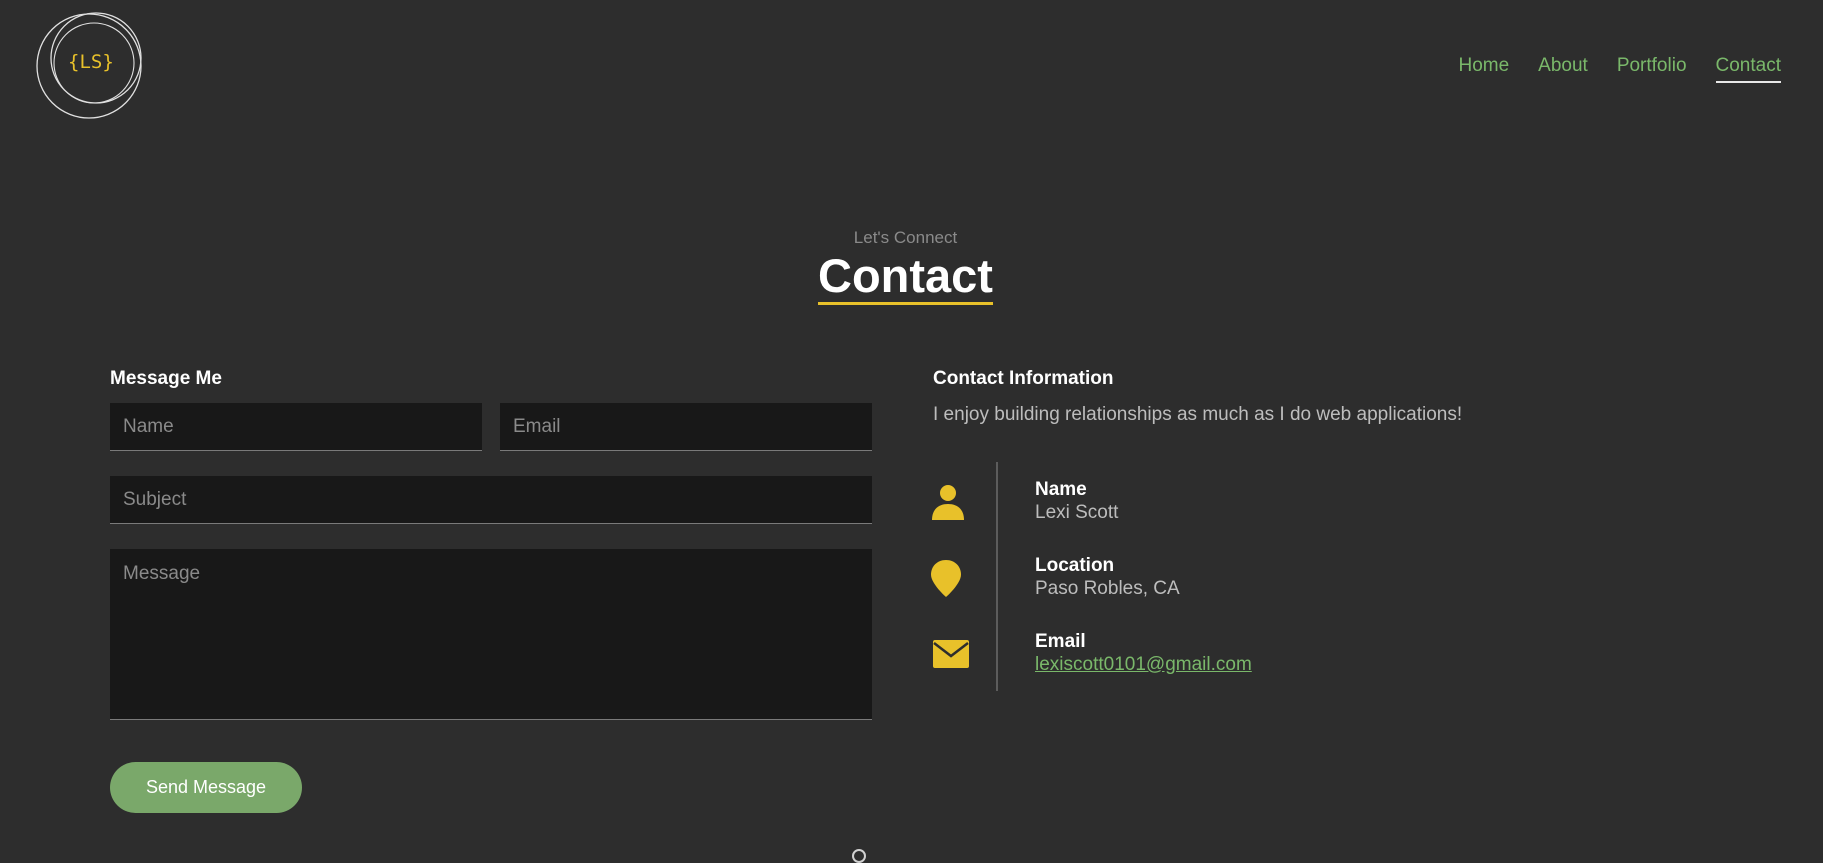 The image size is (1823, 863). Describe the element at coordinates (296, 427) in the screenshot. I see `name-input` at that location.